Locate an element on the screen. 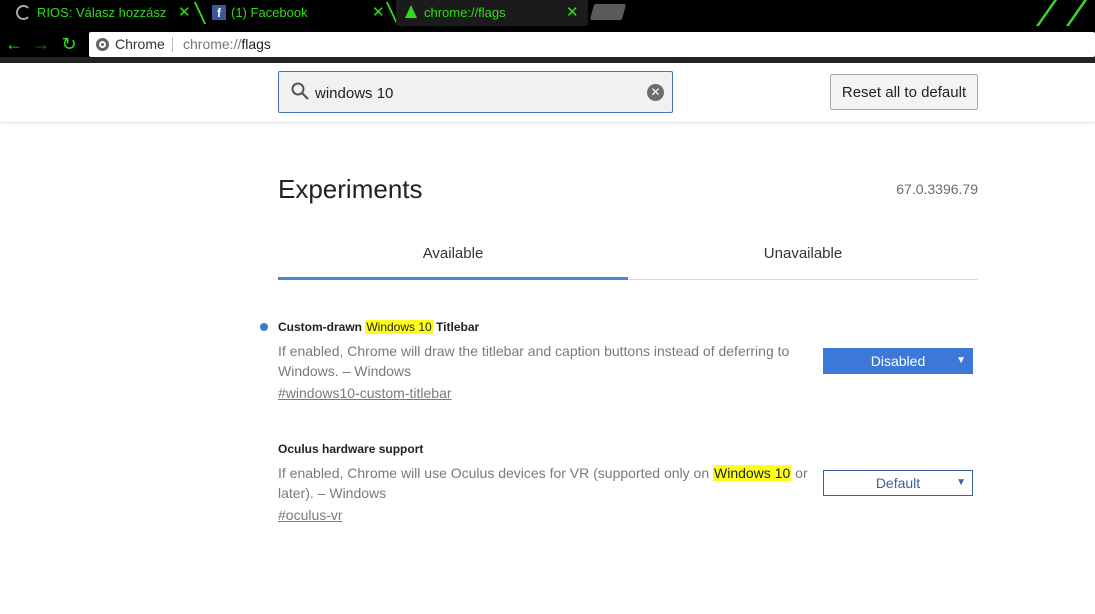  tab-available: Available is located at coordinates (453, 256).